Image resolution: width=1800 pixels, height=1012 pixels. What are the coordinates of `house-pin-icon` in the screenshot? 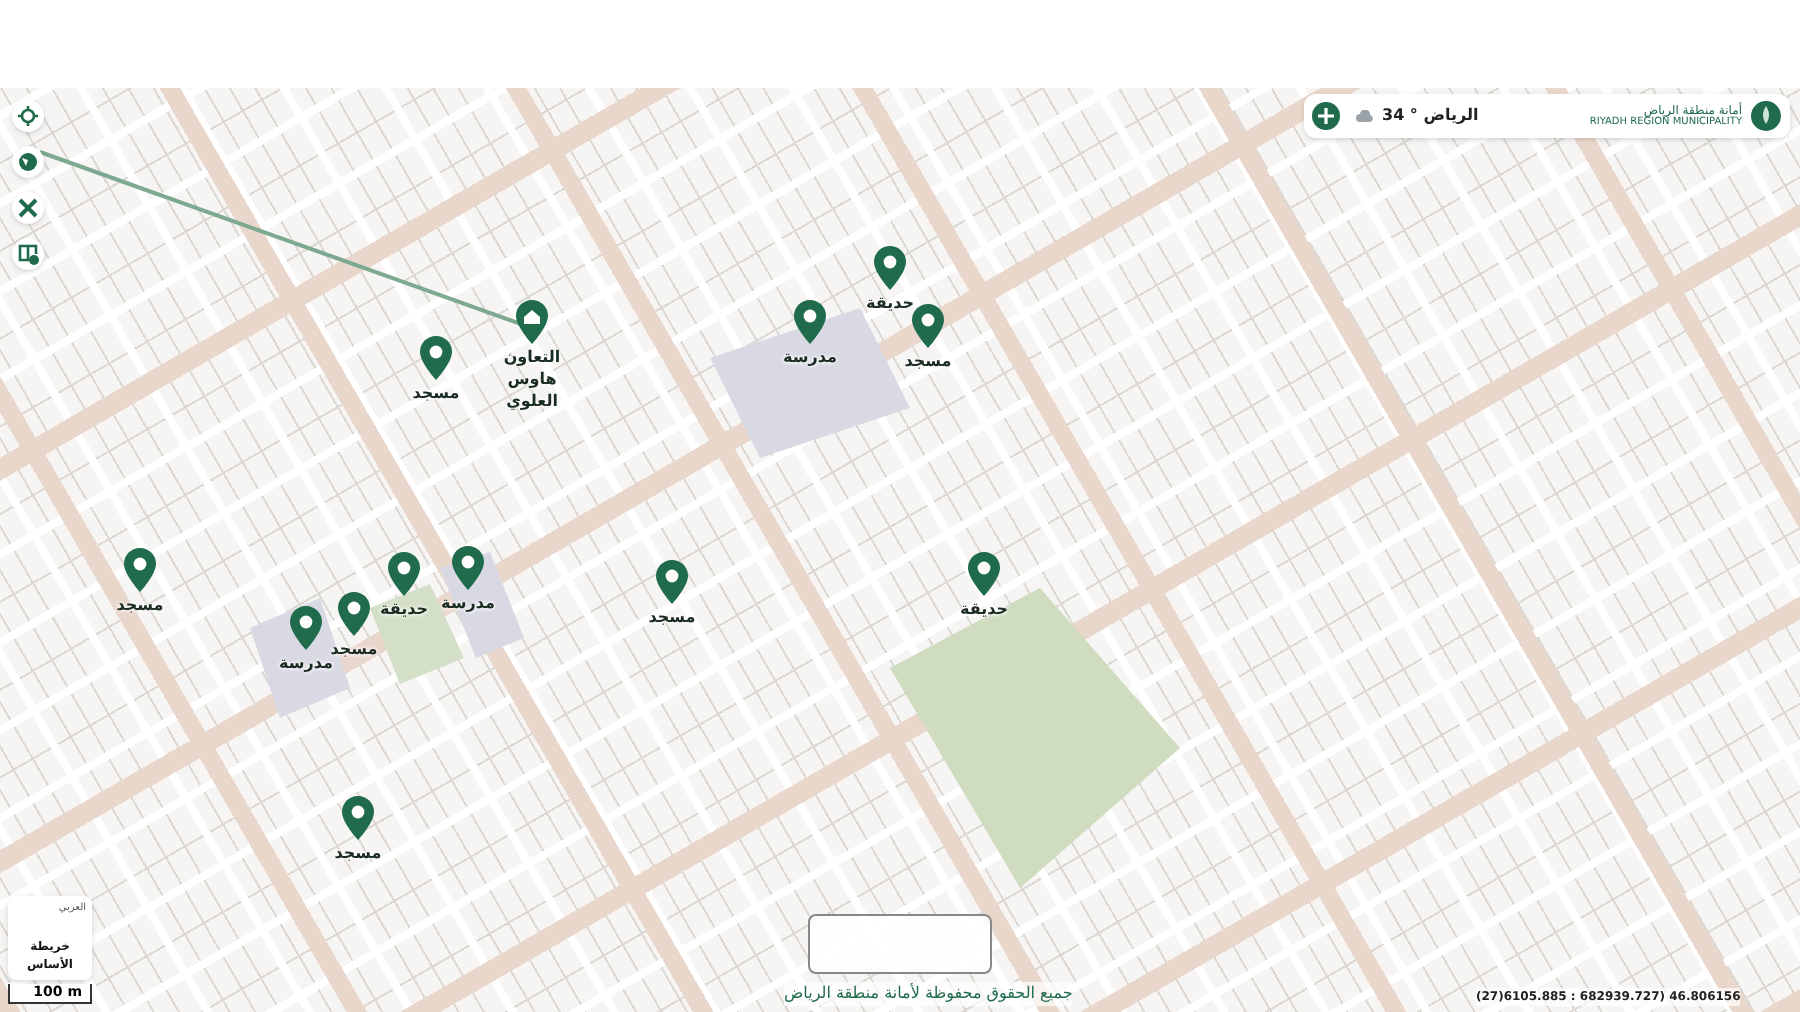 It's located at (532, 322).